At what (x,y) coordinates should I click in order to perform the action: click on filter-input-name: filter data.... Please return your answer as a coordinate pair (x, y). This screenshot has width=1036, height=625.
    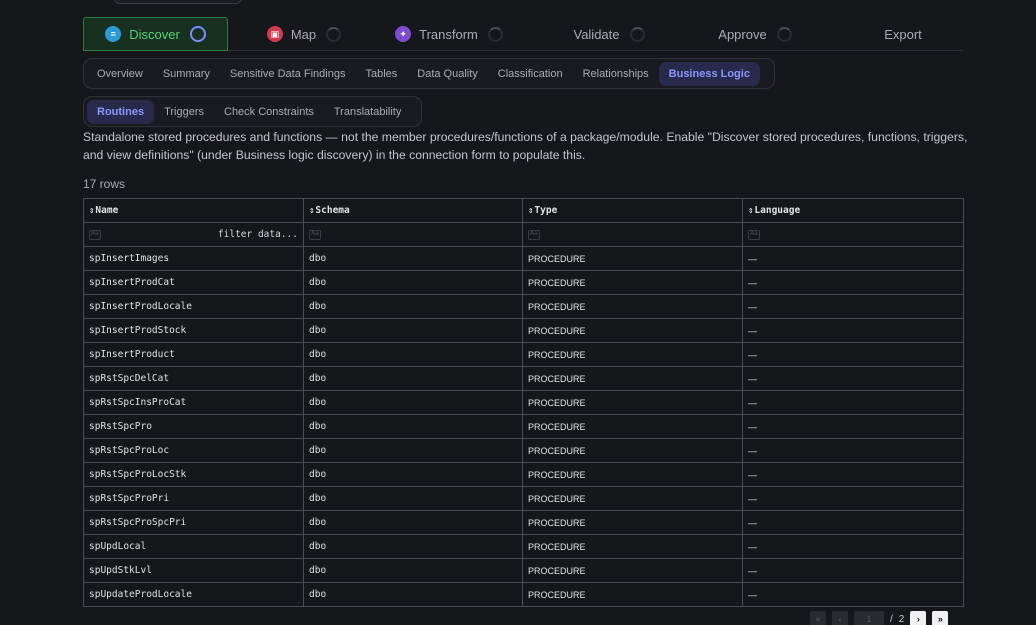
    Looking at the image, I should click on (258, 234).